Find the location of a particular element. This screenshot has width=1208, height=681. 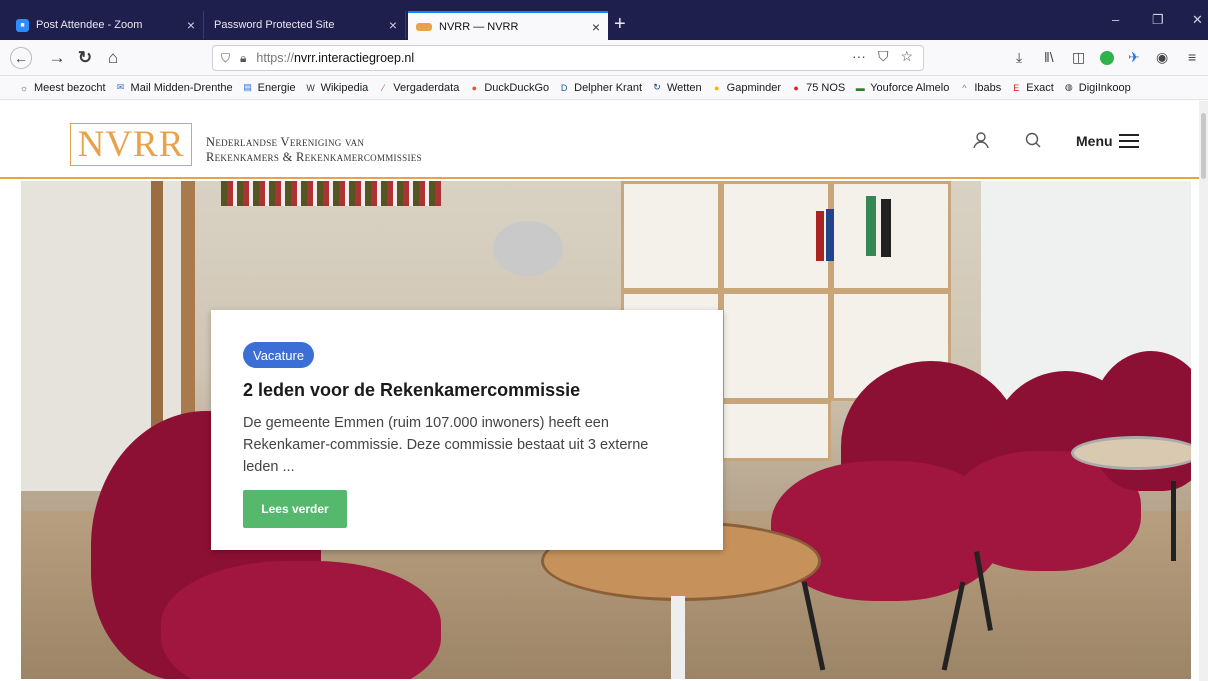

bookmark-item: ↻ Wetten is located at coordinates (676, 87).